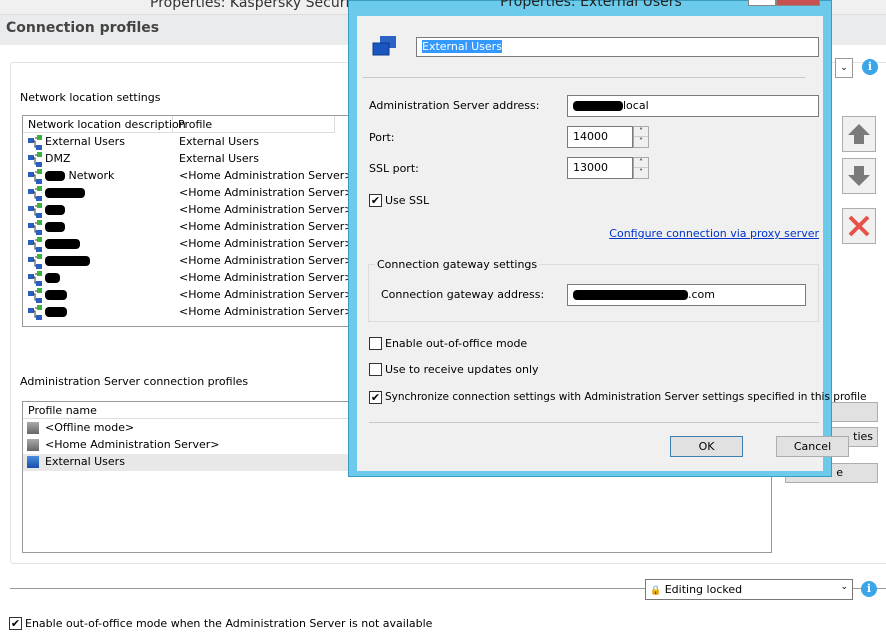  Describe the element at coordinates (456, 343) in the screenshot. I see `out-of-office-label: Enable out-of-office mode` at that location.